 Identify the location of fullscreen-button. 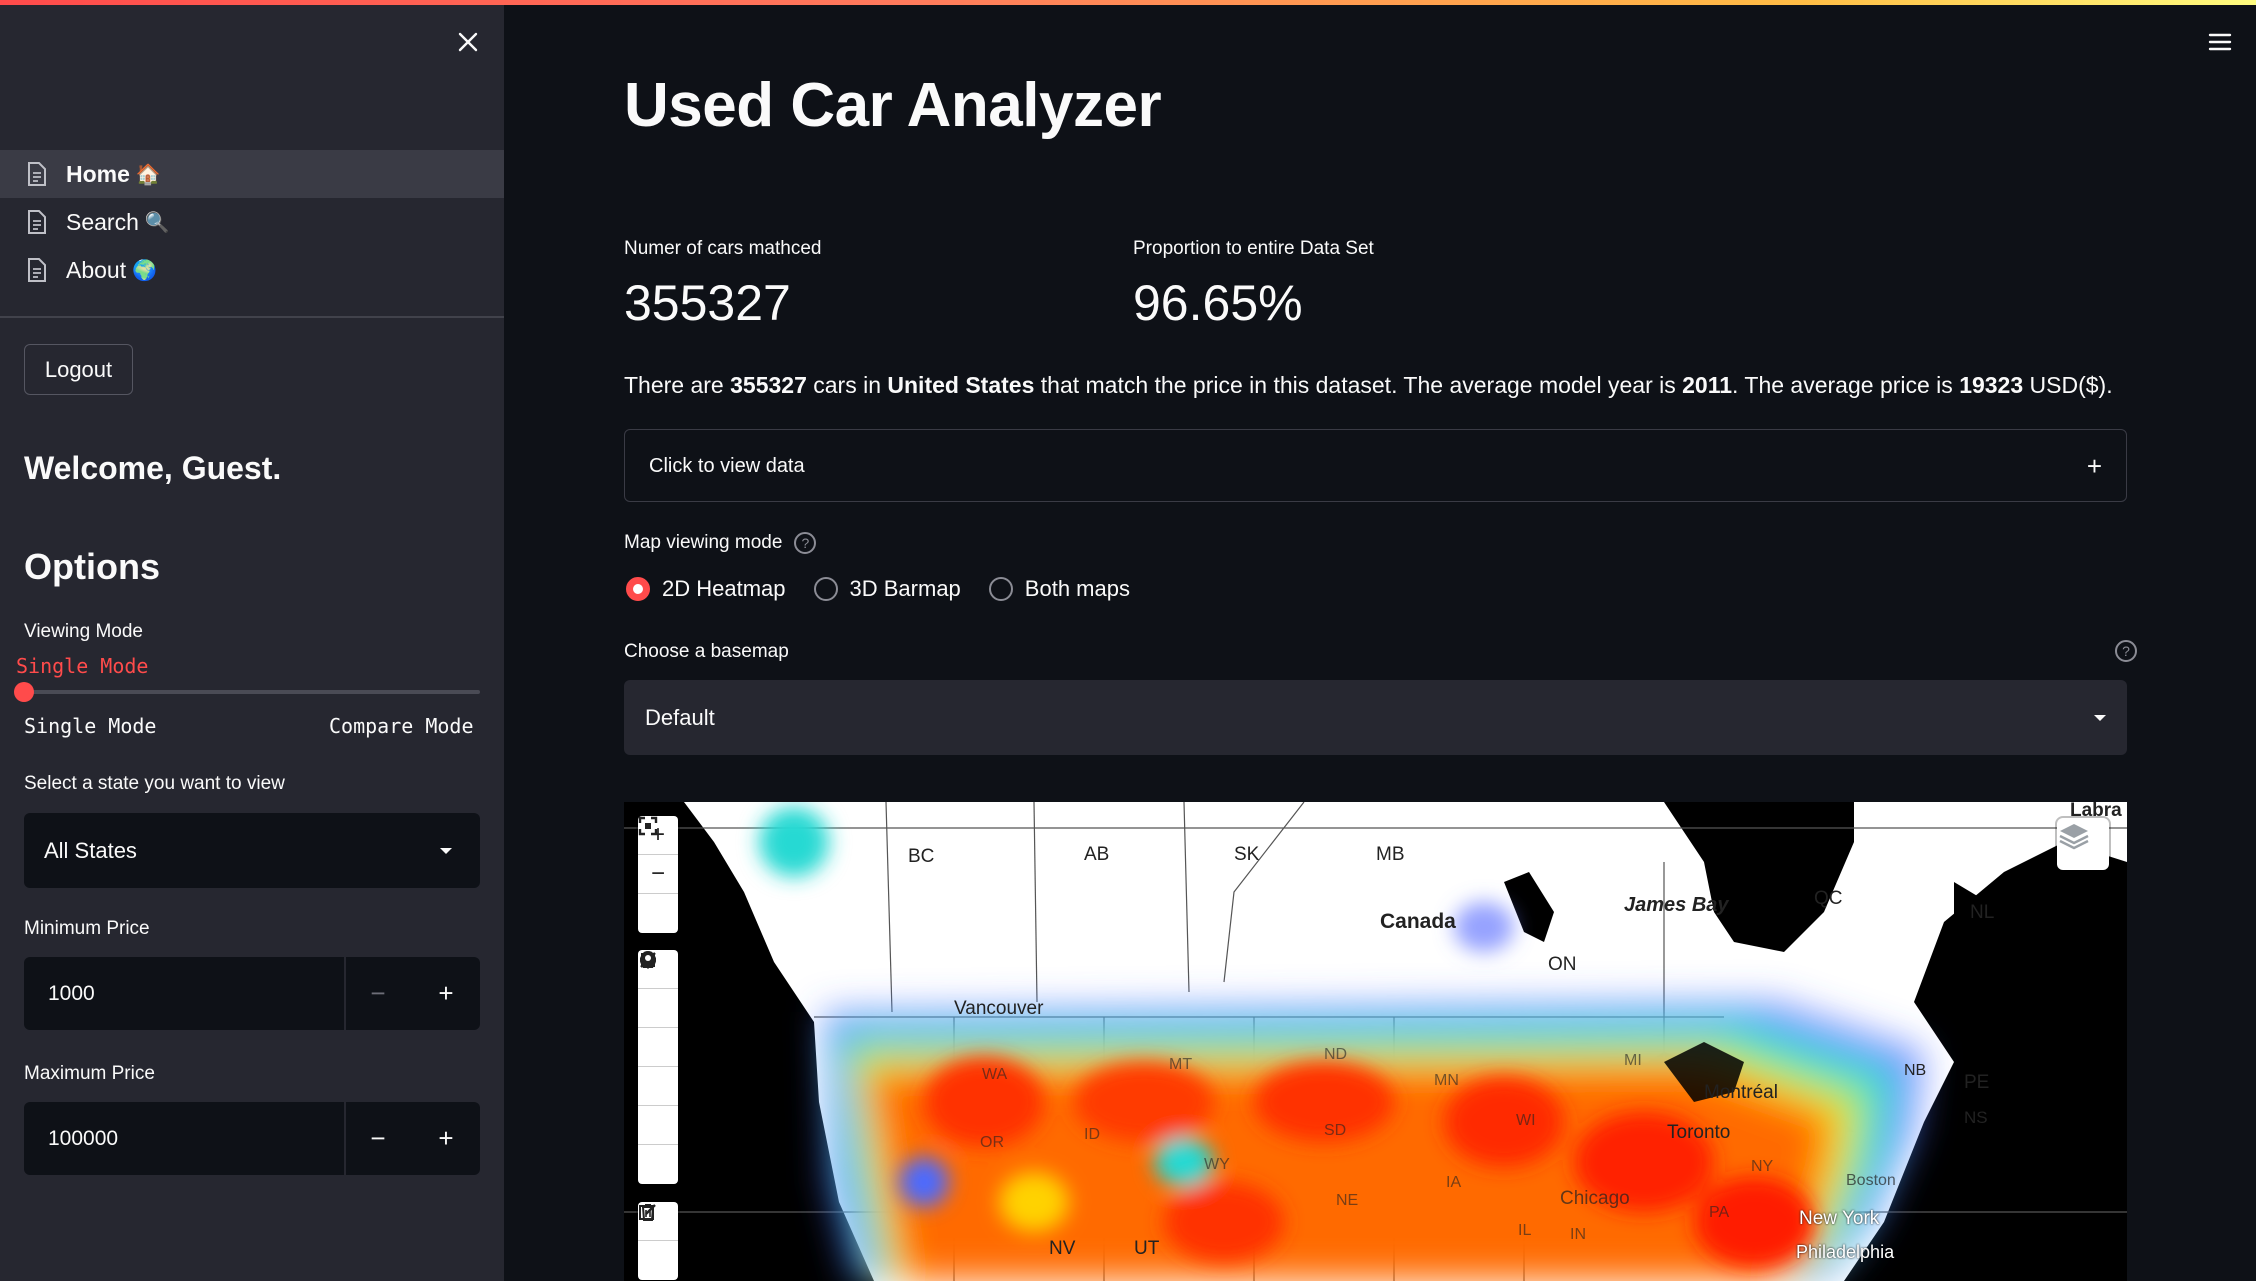
(658, 874).